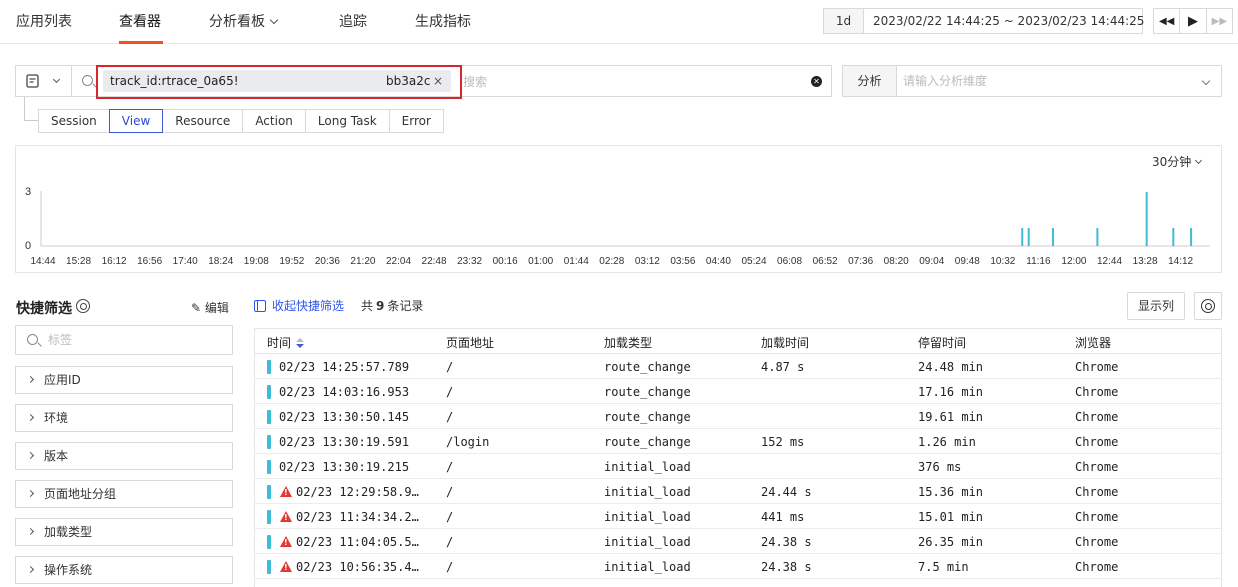 The height and width of the screenshot is (587, 1238). What do you see at coordinates (434, 261) in the screenshot?
I see `x-tick-label: 22:48` at bounding box center [434, 261].